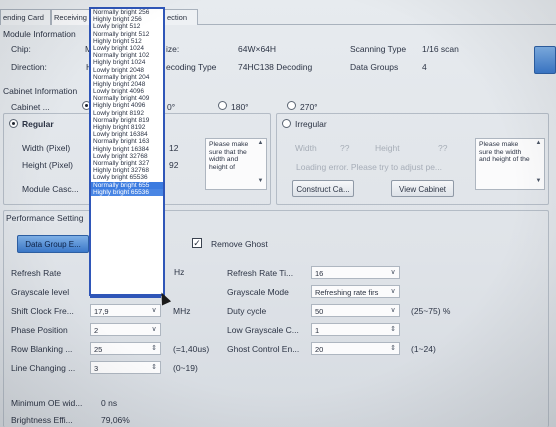 This screenshot has width=556, height=427. I want to click on brightness-efficiency-value: 79,06%, so click(115, 420).